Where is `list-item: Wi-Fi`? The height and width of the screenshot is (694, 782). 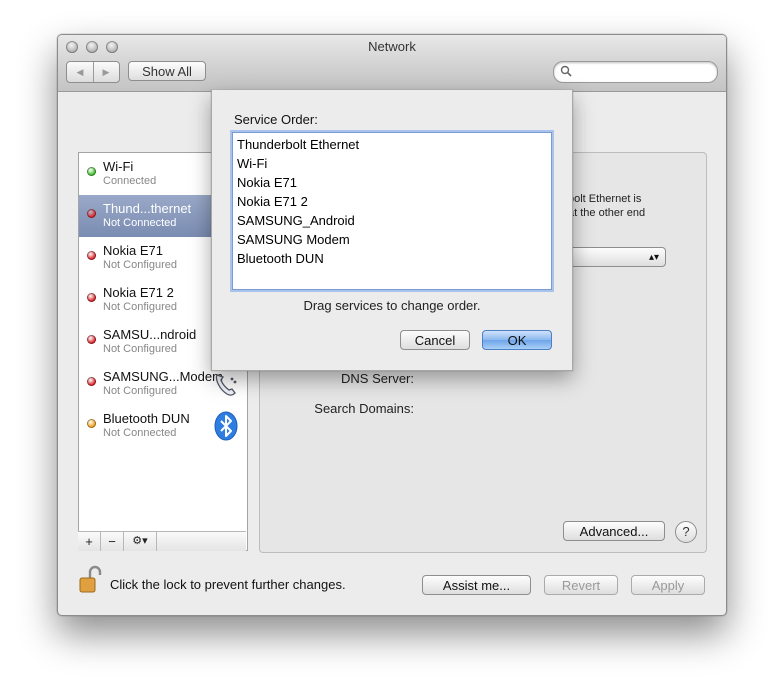 list-item: Wi-Fi is located at coordinates (252, 163).